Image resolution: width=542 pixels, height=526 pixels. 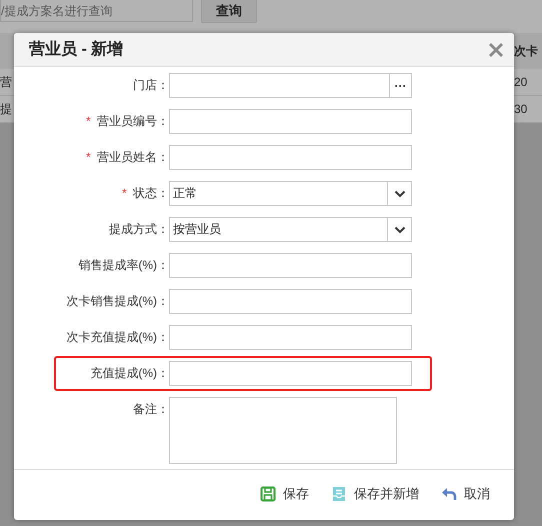 What do you see at coordinates (129, 373) in the screenshot?
I see `field-label: 充值提成(%)：` at bounding box center [129, 373].